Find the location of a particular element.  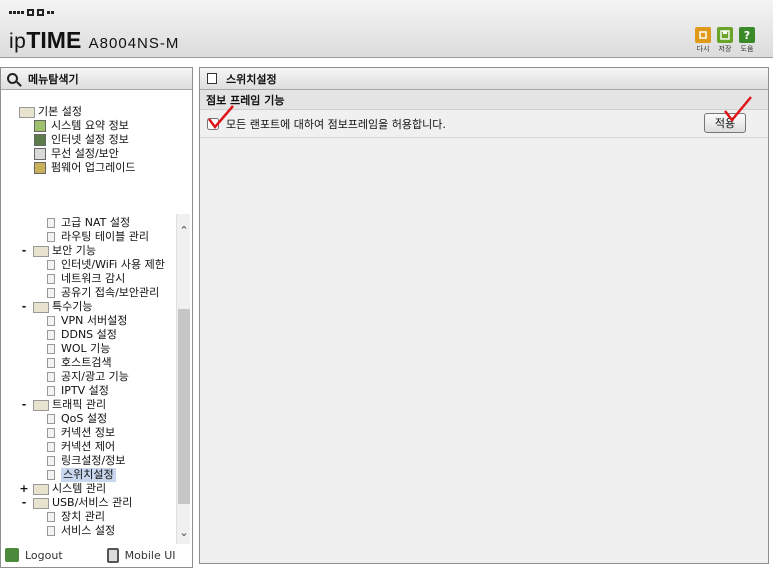

tree-folder-special: - 특수기능 is located at coordinates (56, 307).